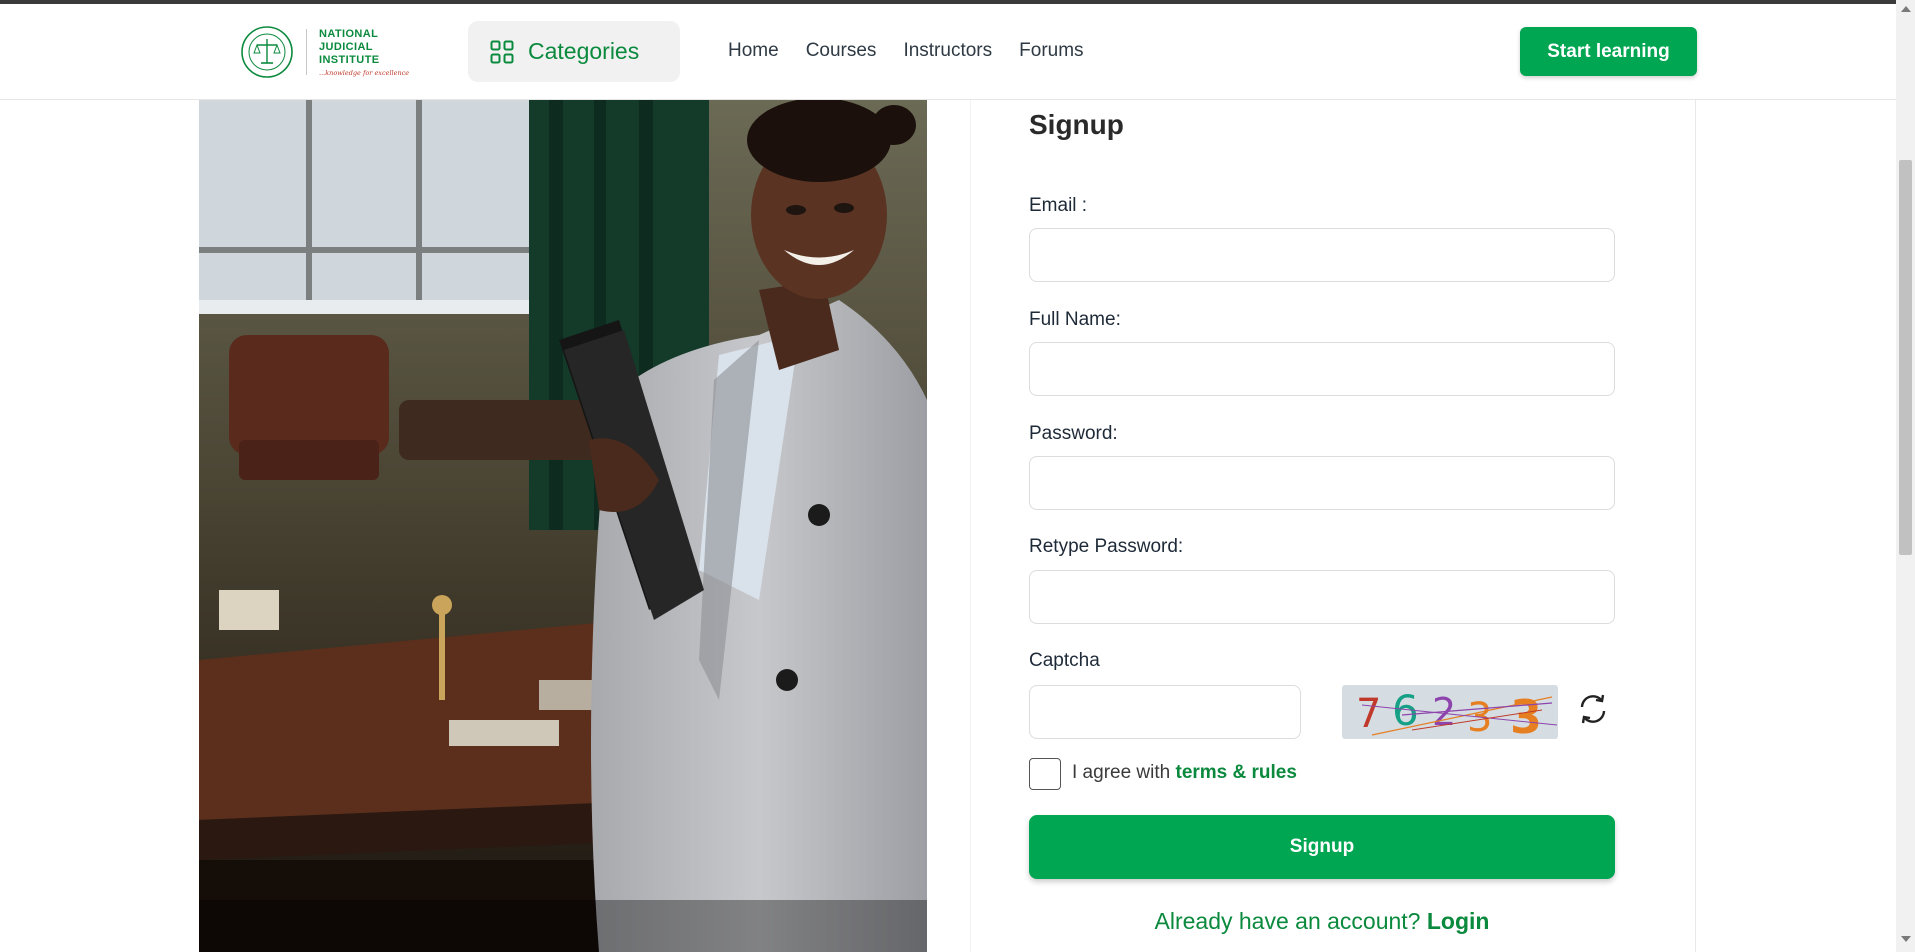 This screenshot has width=1915, height=952. Describe the element at coordinates (1124, 772) in the screenshot. I see `agree-text: I agree with` at that location.